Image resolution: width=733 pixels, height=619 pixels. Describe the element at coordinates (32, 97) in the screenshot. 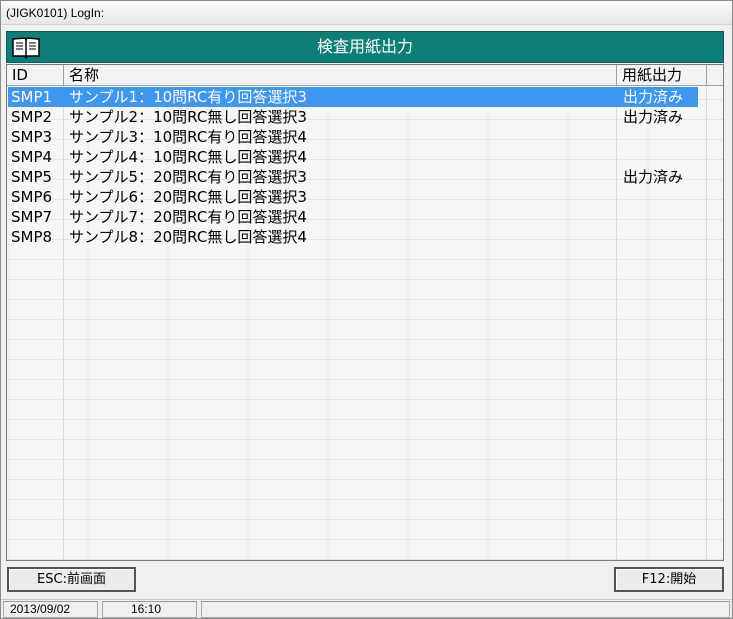

I see `row-id: SMP1` at that location.